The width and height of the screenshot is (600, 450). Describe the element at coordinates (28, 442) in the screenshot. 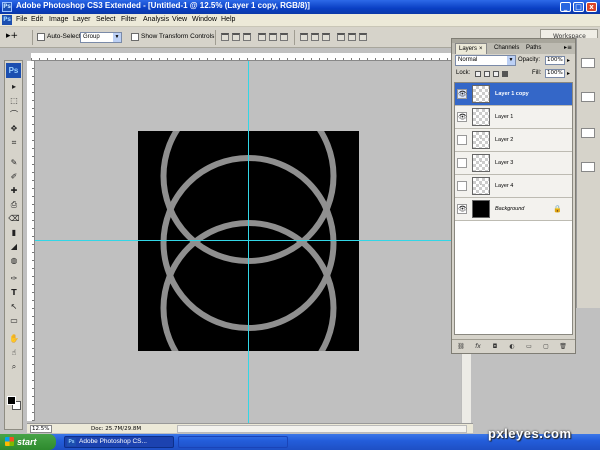

I see `start-button: start` at that location.